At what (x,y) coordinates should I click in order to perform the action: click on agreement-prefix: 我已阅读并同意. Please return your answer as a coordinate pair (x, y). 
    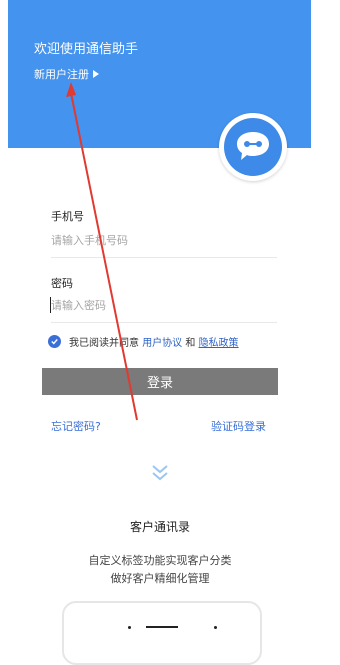
    Looking at the image, I should click on (104, 343).